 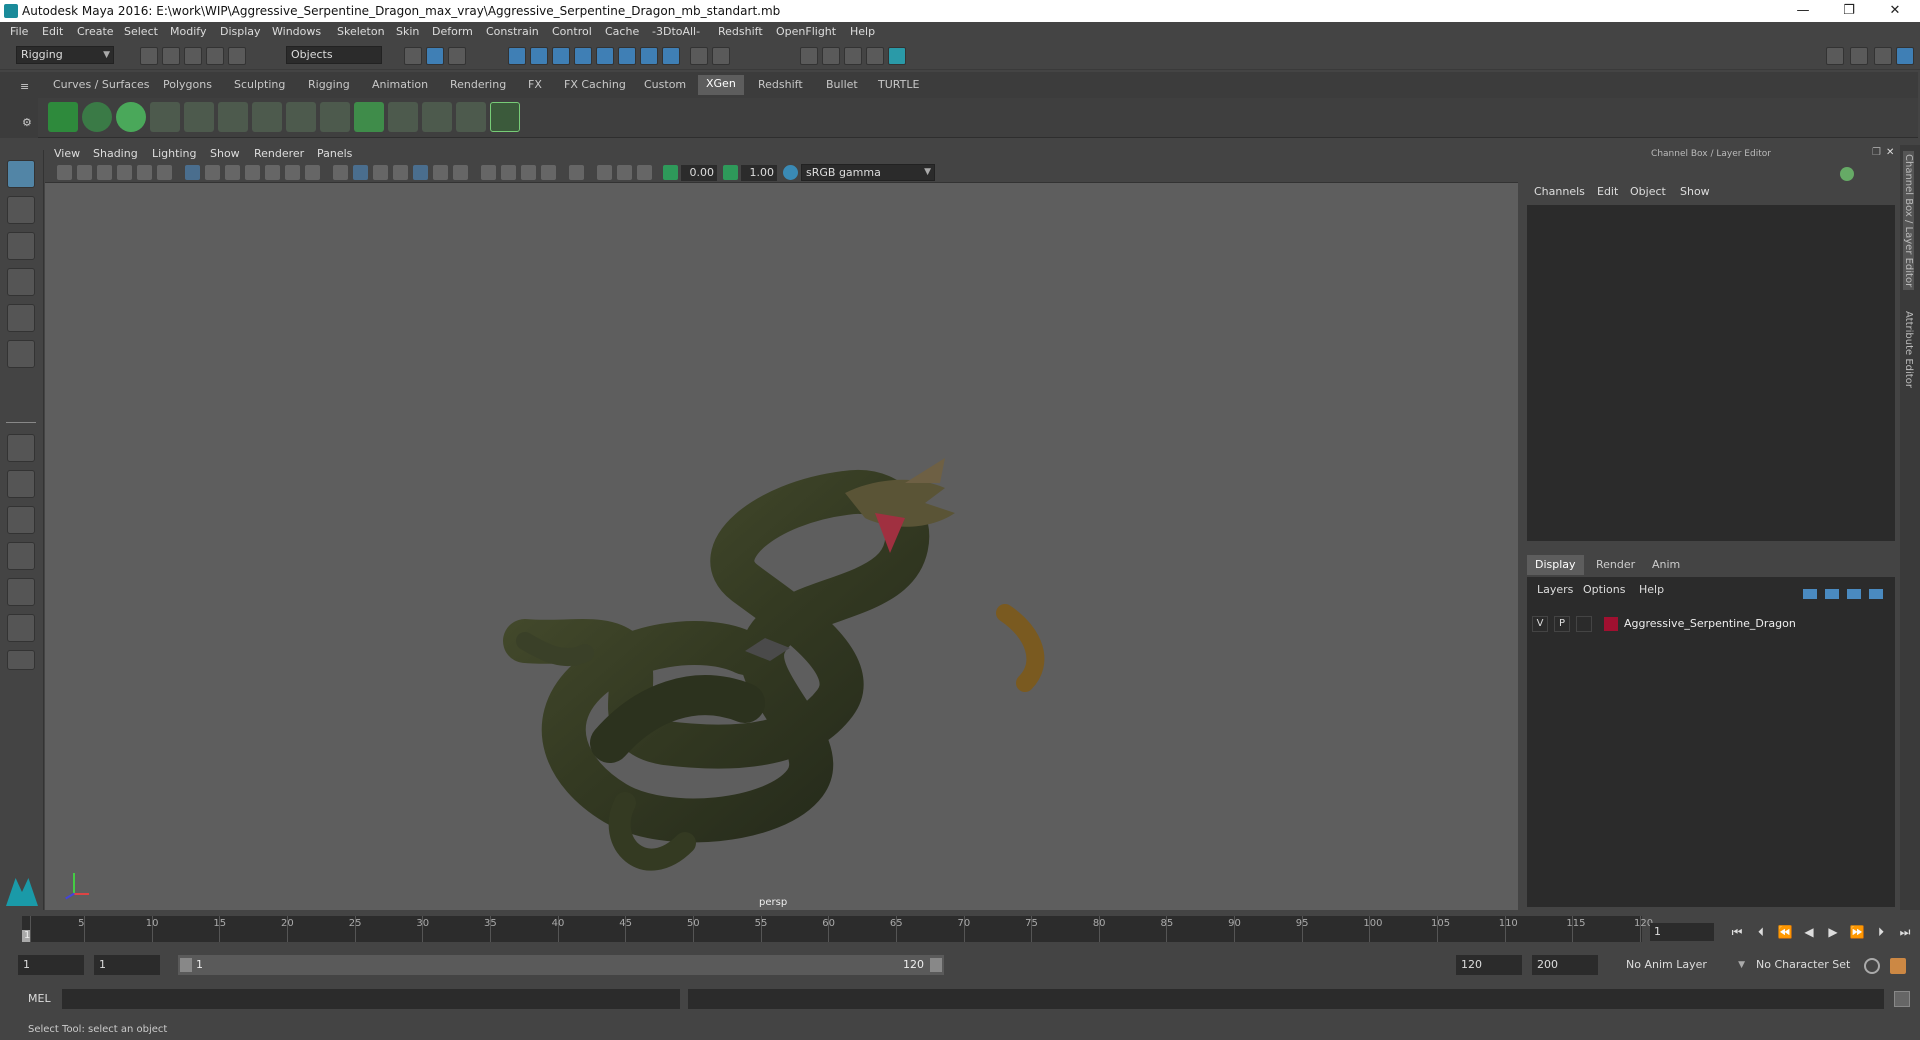 What do you see at coordinates (164, 172) in the screenshot?
I see `grease-pencil-icon` at bounding box center [164, 172].